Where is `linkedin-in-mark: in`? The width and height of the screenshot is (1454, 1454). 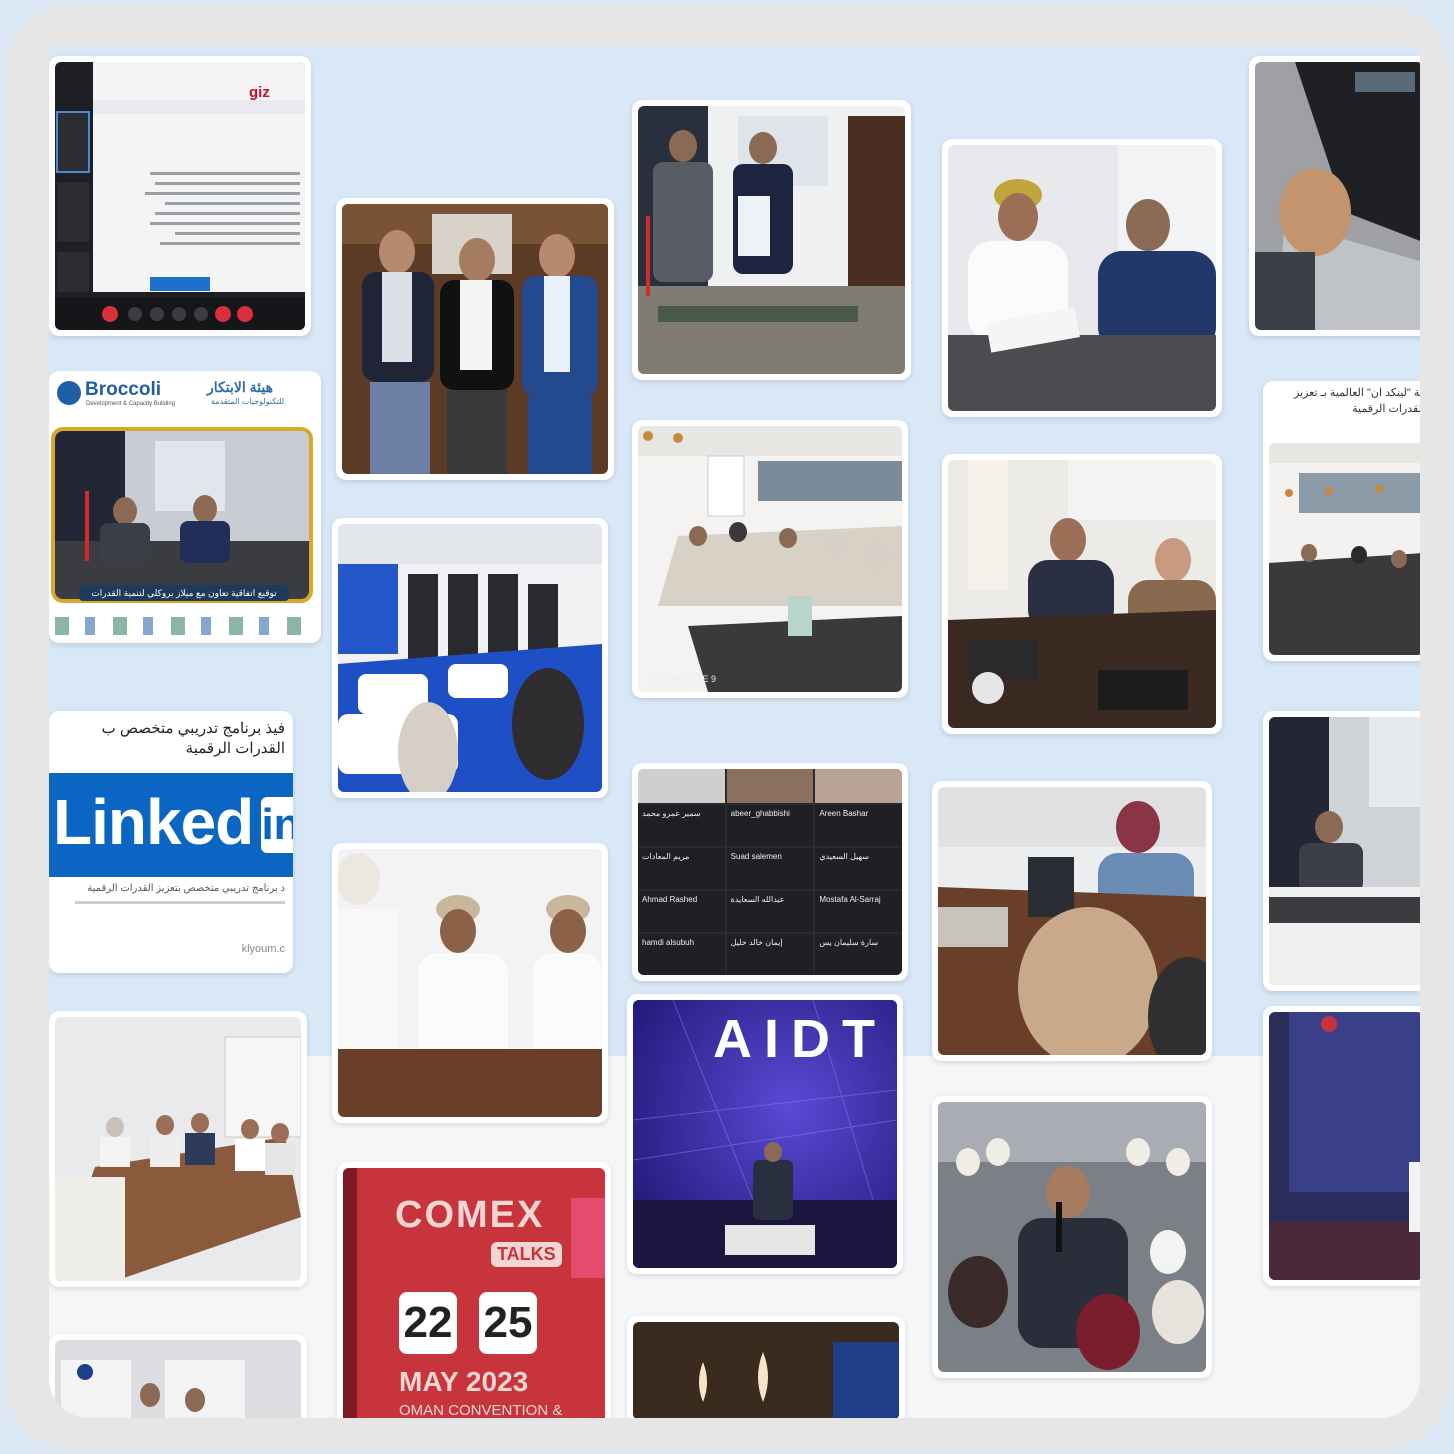 linkedin-in-mark: in is located at coordinates (277, 825).